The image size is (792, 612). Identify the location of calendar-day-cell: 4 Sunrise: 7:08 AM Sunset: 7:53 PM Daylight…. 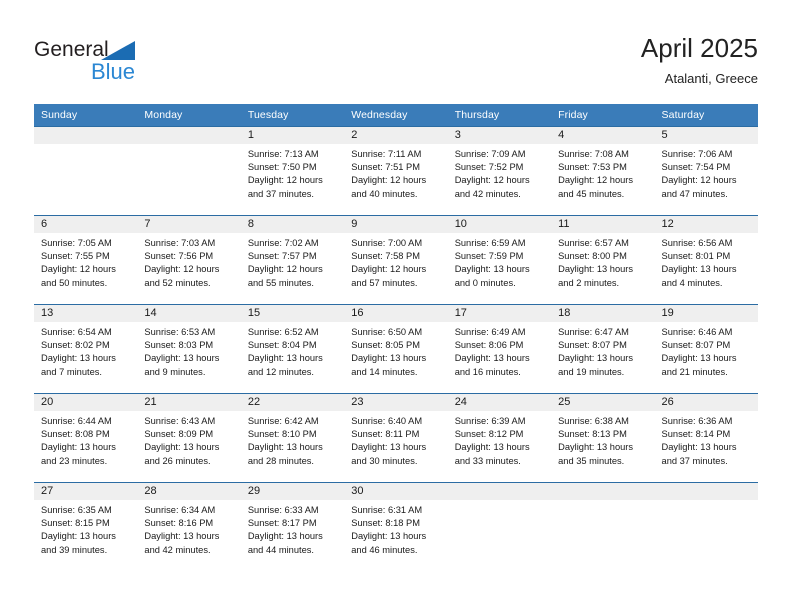
(603, 171).